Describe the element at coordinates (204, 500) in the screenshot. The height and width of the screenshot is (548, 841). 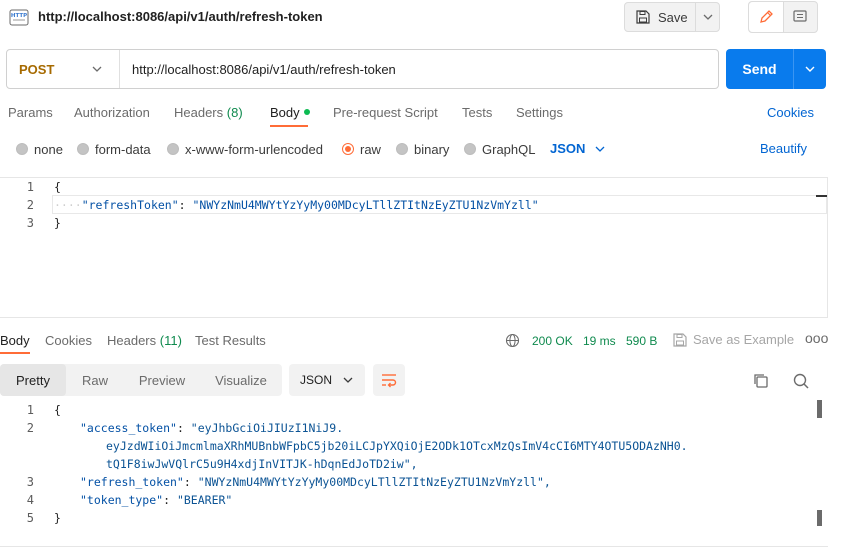
I see `json-value: "BEARER"` at that location.